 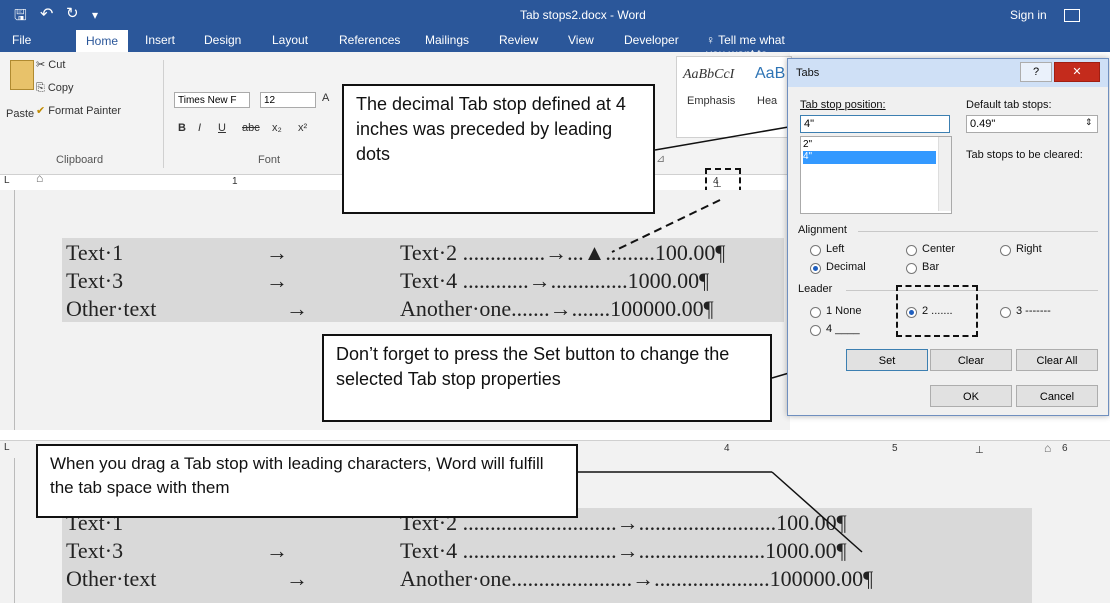 I want to click on alignment-label: Alignment, so click(x=822, y=230).